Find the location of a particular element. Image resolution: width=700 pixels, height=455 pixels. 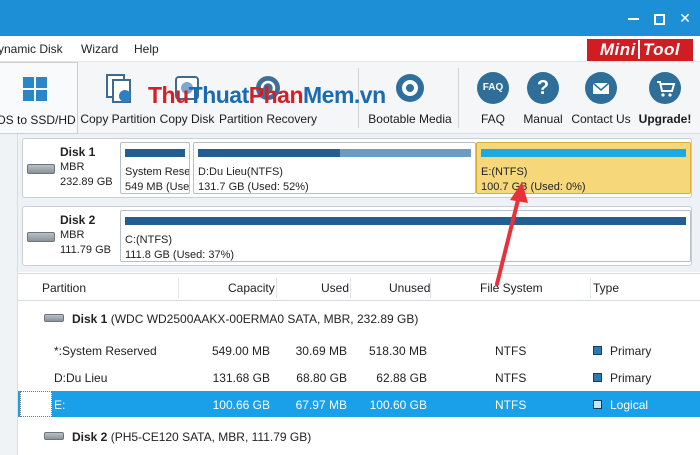

maximize-button is located at coordinates (659, 18).